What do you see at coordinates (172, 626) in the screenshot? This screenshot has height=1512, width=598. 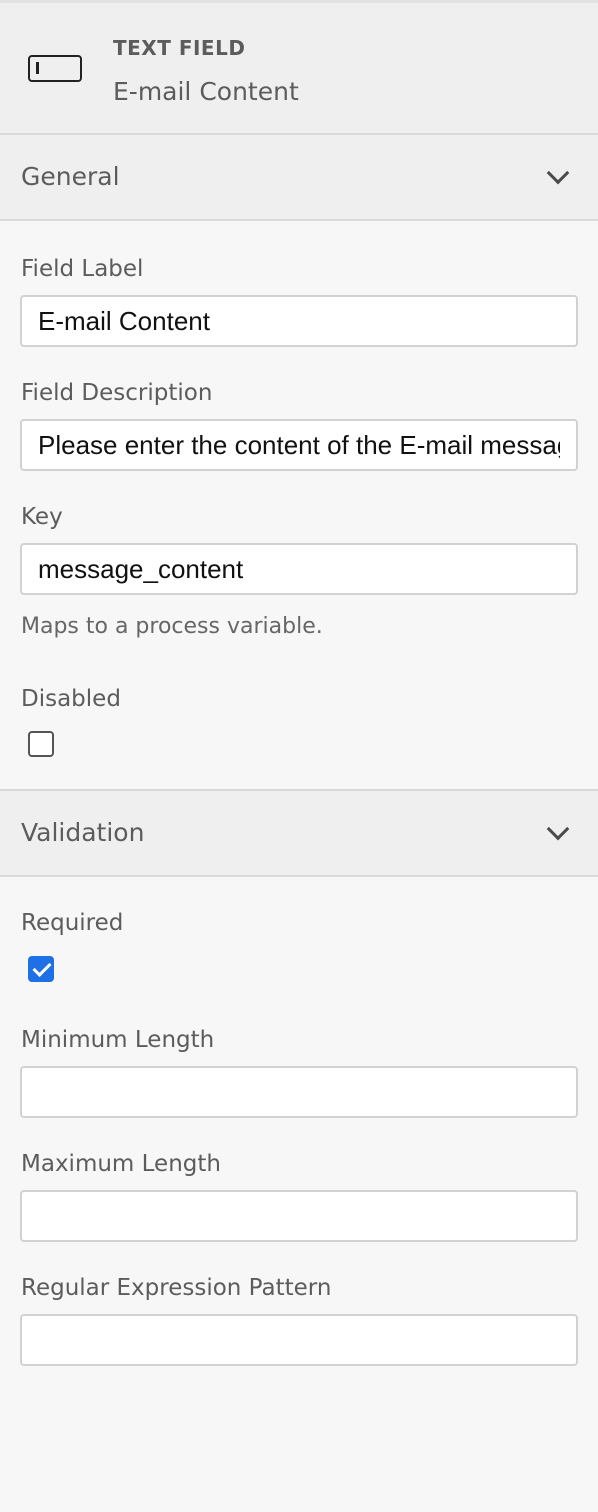 I see `key-description: Maps to a process variable.` at bounding box center [172, 626].